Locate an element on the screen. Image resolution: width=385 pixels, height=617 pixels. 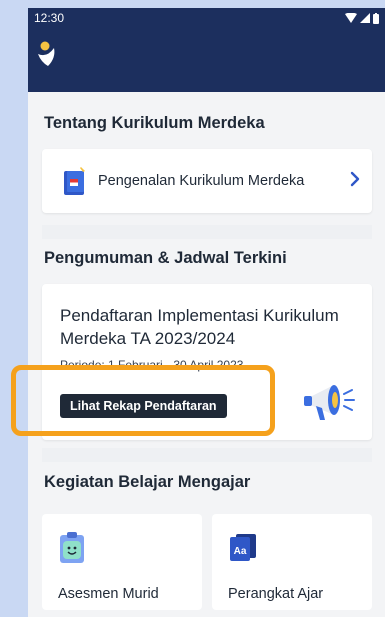
teaching-materials-icon: Aa is located at coordinates (243, 547).